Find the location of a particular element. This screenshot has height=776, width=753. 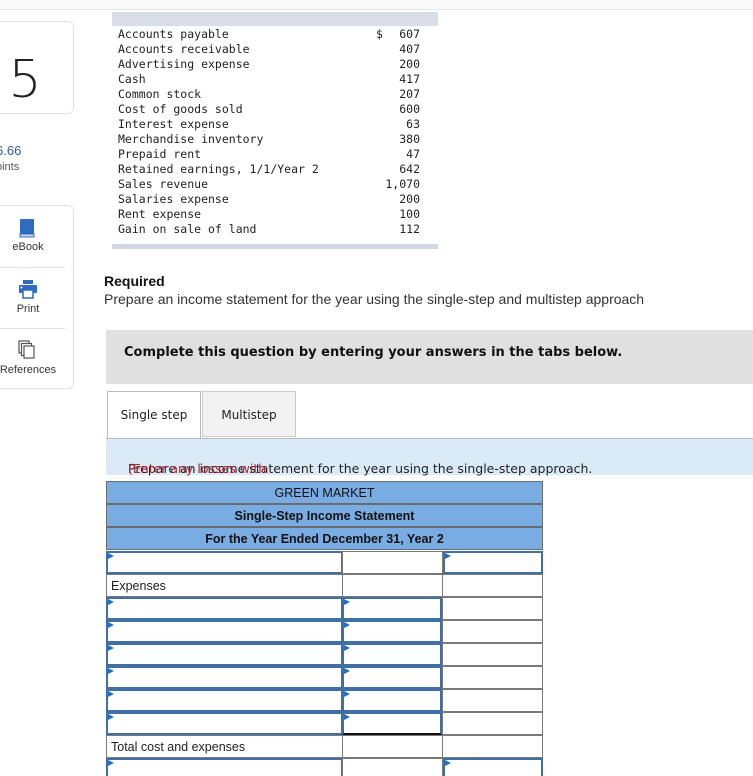

account-value: 100 is located at coordinates (409, 214).